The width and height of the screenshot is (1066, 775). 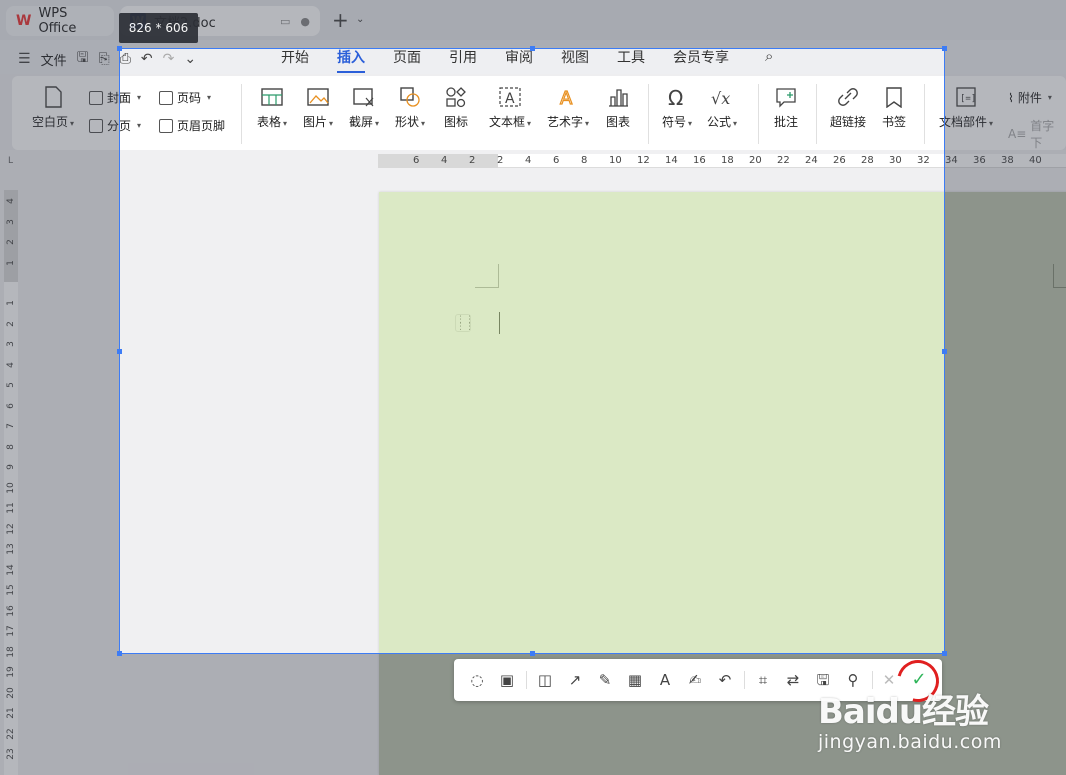 I want to click on watermark-url: jingyan.baidu.com, so click(x=910, y=742).